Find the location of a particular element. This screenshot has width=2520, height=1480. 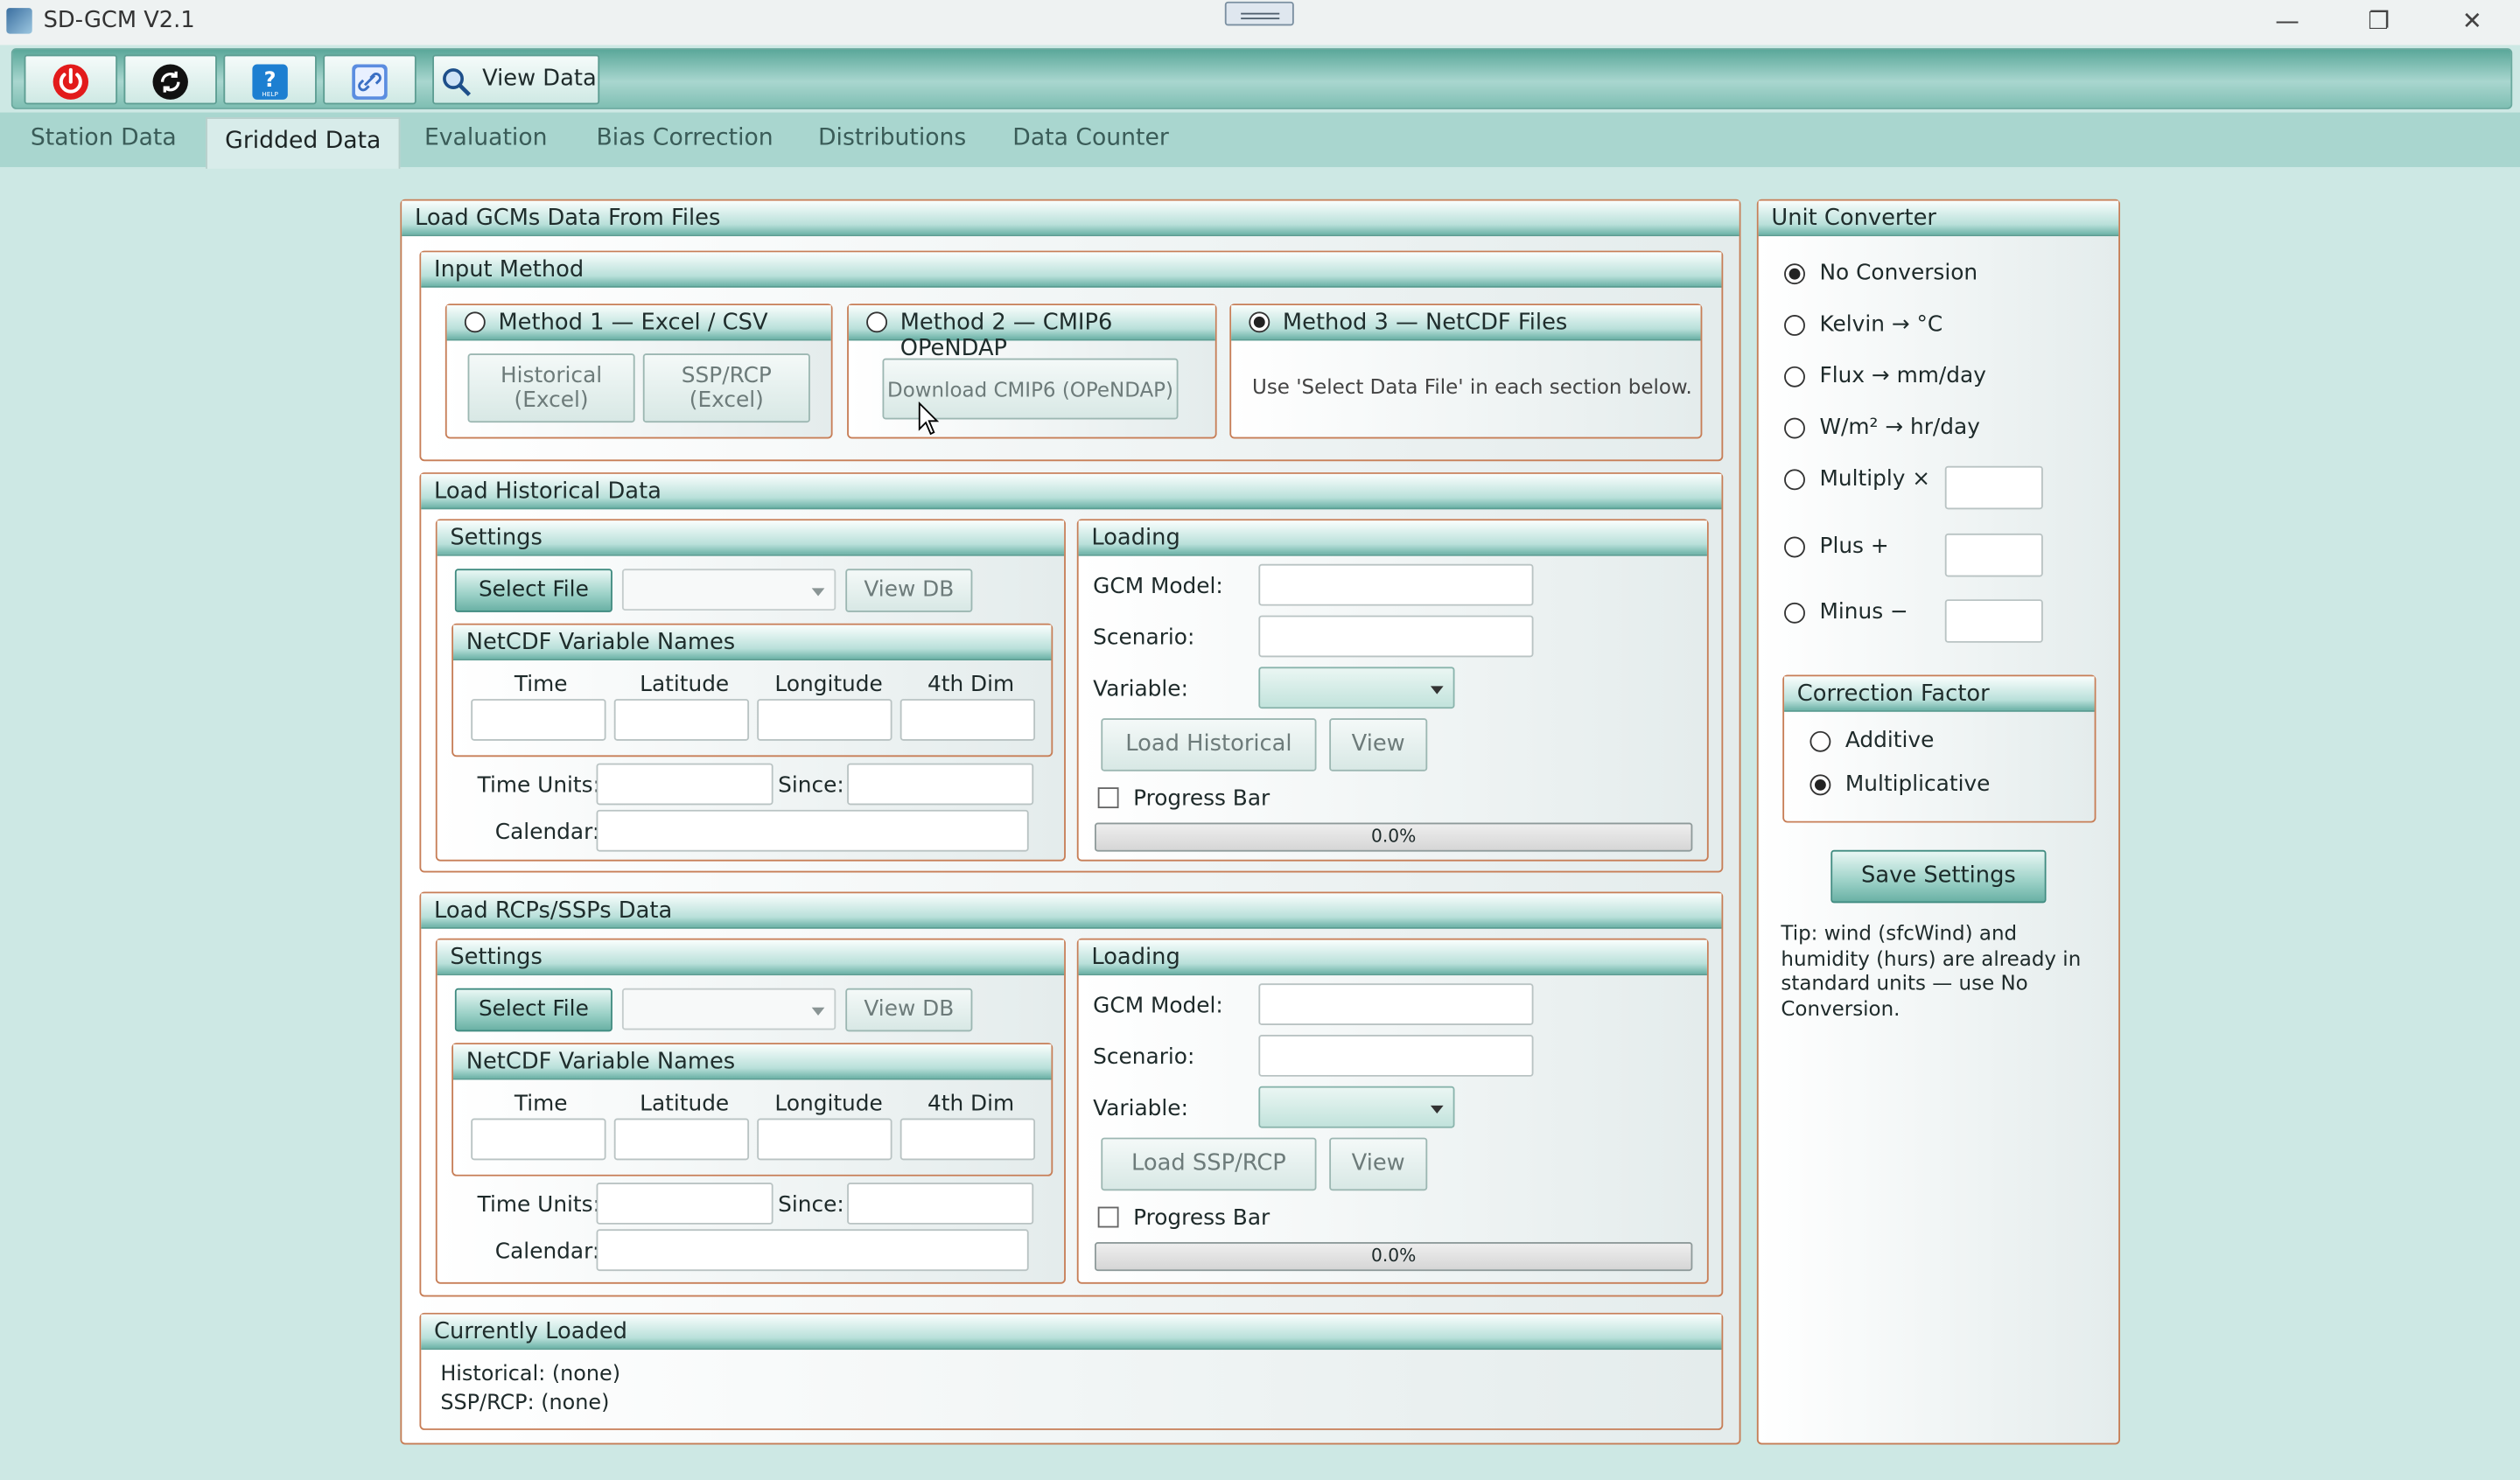

ssp-progress-checkbox is located at coordinates (1108, 1217).